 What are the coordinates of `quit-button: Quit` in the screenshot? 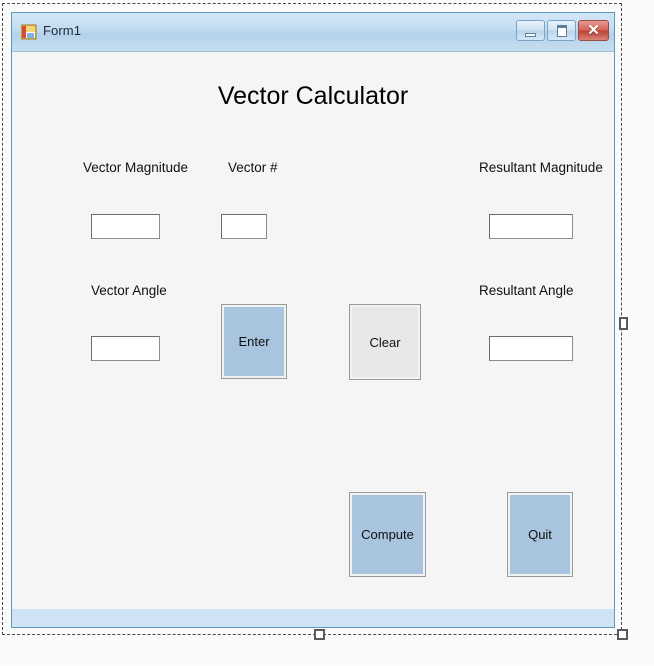 It's located at (540, 534).